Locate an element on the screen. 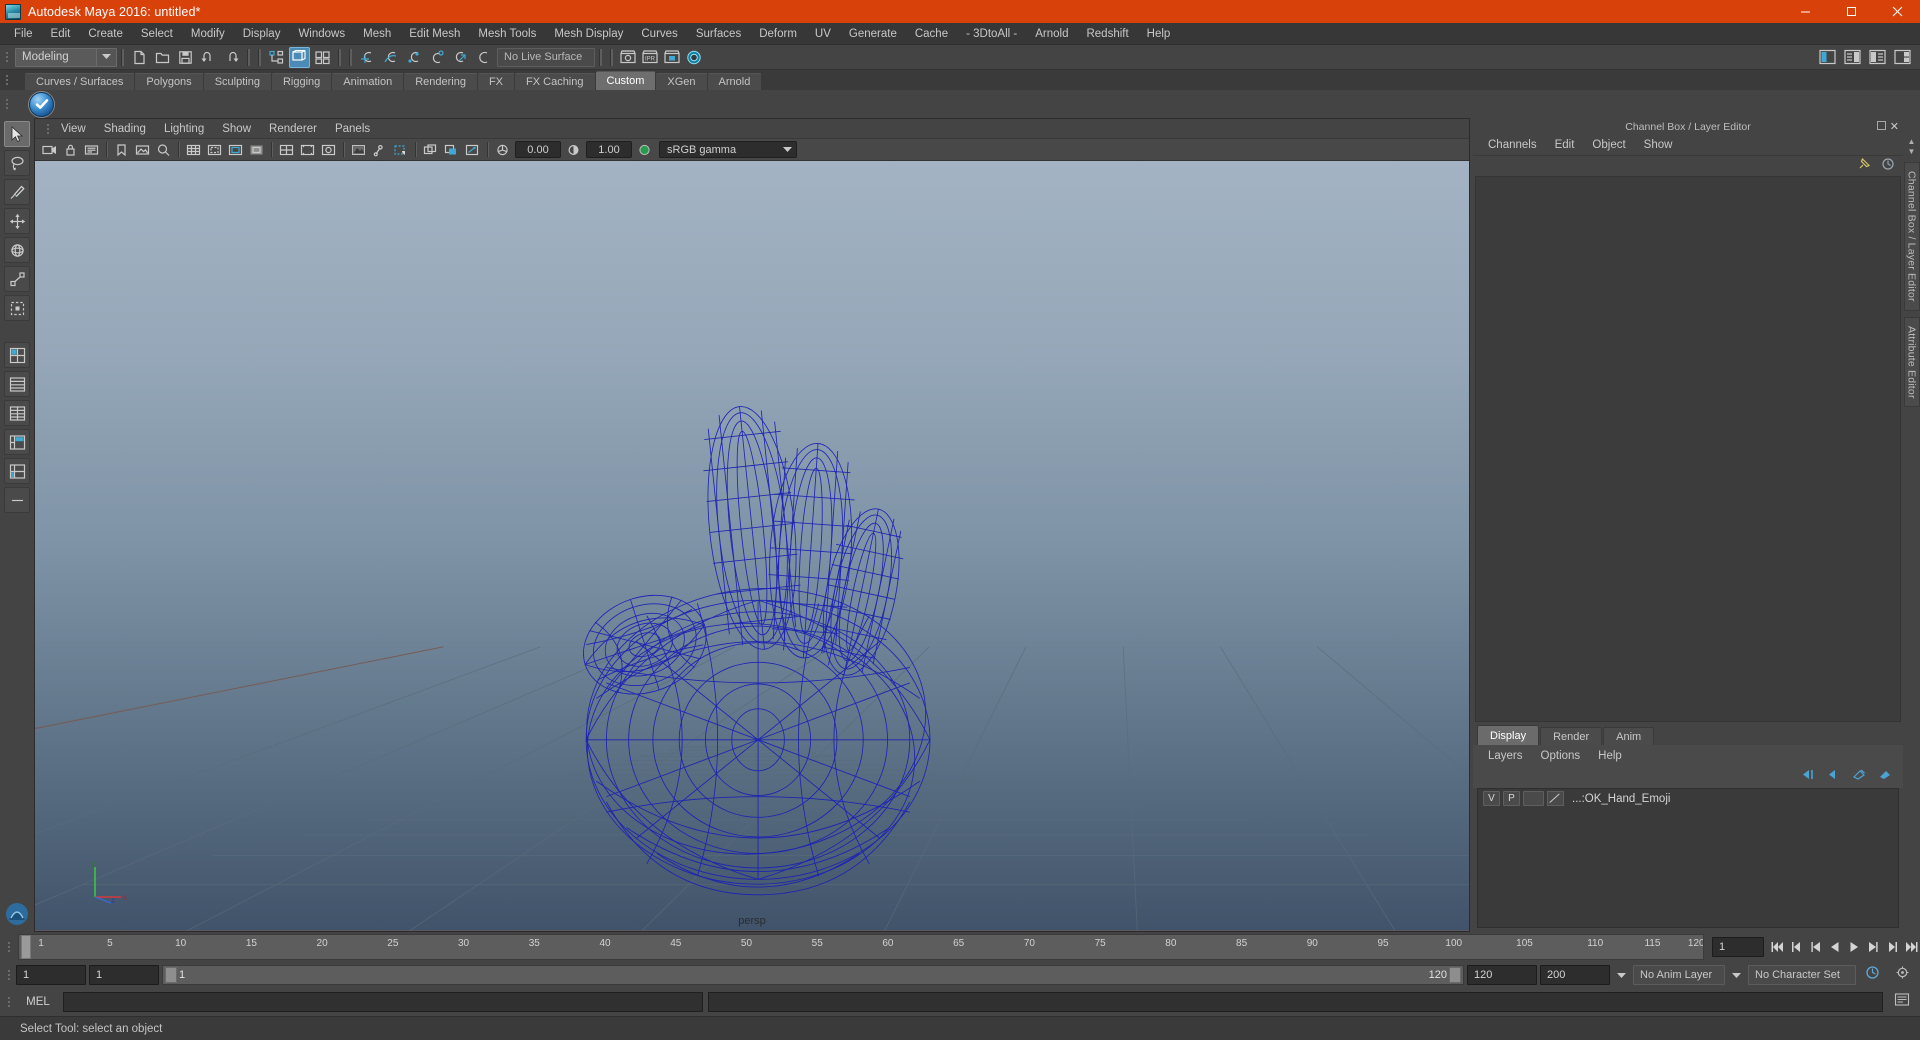 The height and width of the screenshot is (1040, 1920). go-to-end-icon is located at coordinates (1910, 947).